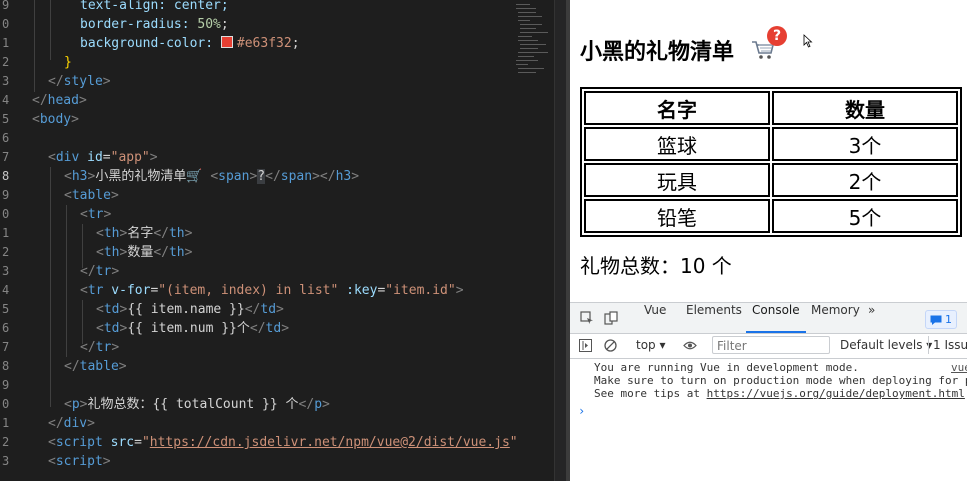 The width and height of the screenshot is (967, 481). Describe the element at coordinates (139, 24) in the screenshot. I see `code-token: border-radius:` at that location.